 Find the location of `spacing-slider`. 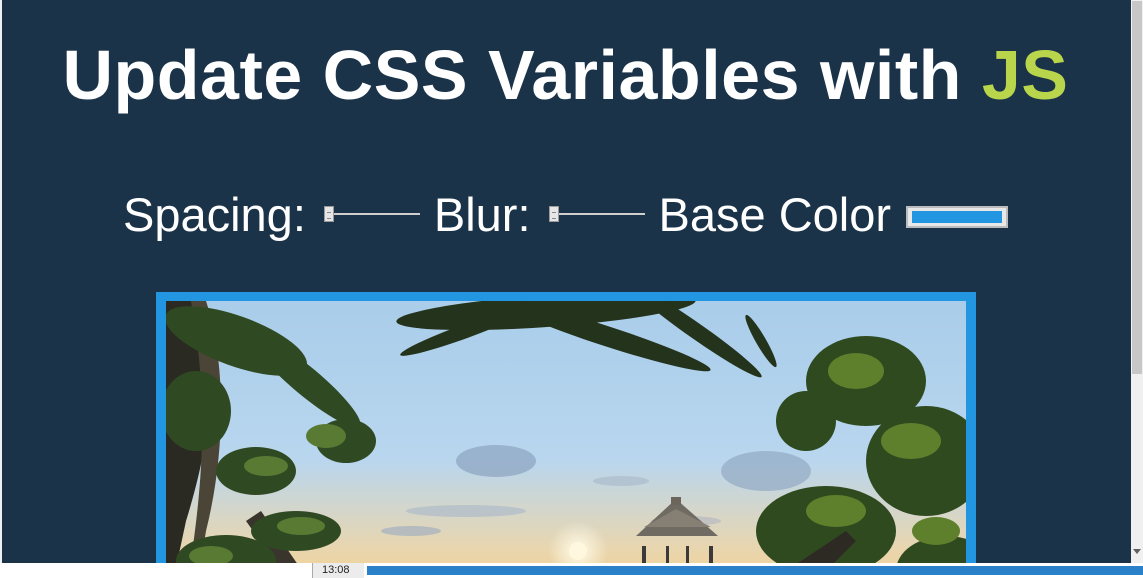

spacing-slider is located at coordinates (371, 214).